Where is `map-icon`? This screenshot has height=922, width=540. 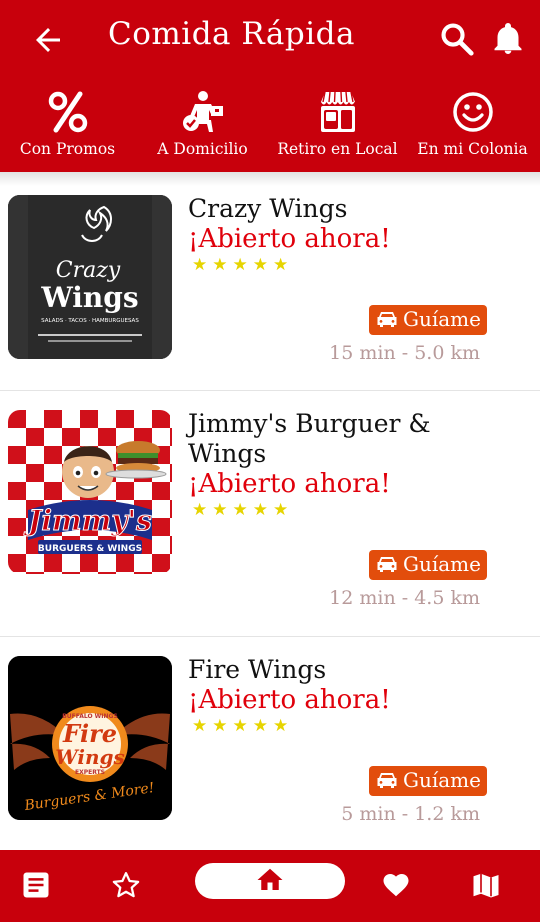 map-icon is located at coordinates (486, 885).